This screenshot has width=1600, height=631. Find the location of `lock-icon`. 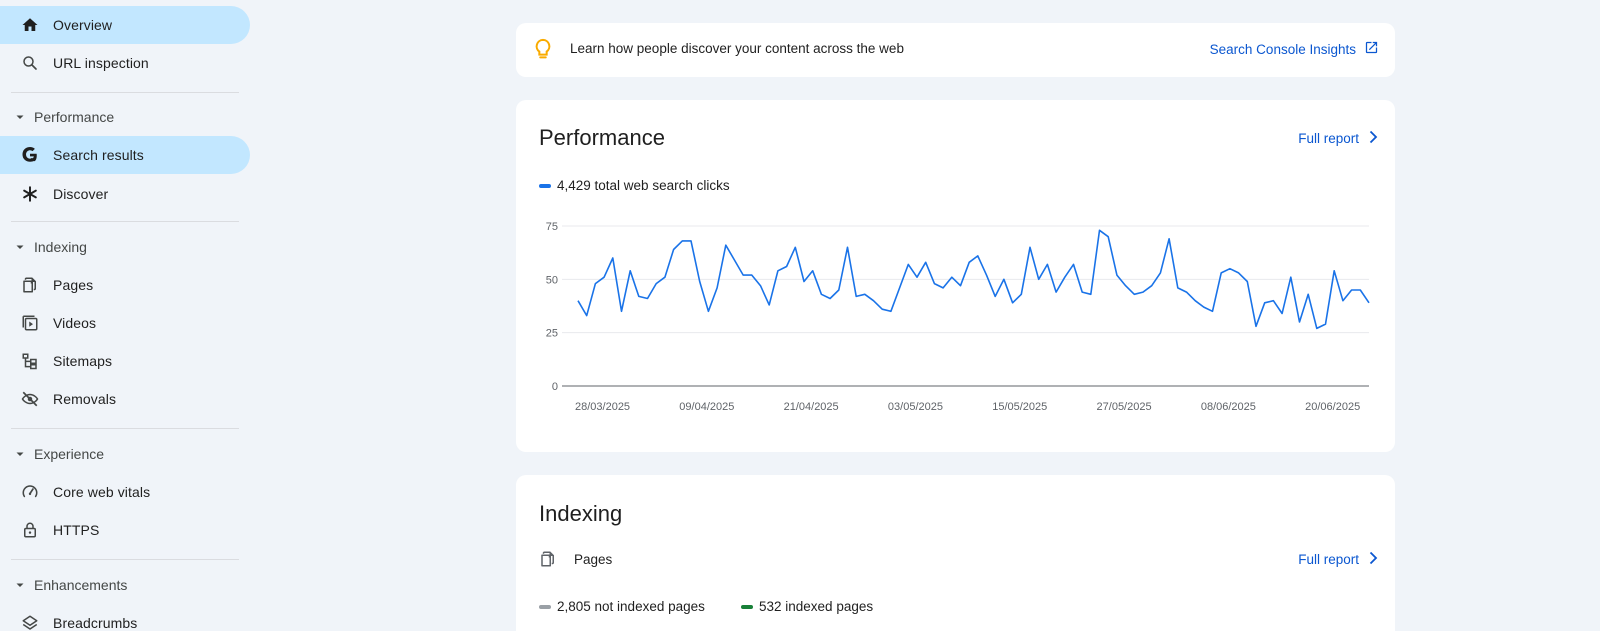

lock-icon is located at coordinates (30, 530).